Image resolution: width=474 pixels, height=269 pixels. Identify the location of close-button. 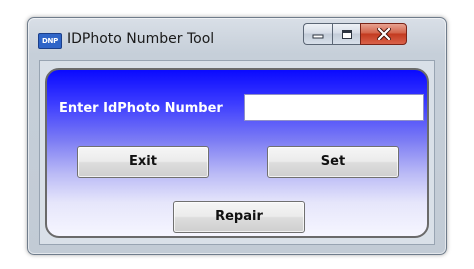
(383, 34).